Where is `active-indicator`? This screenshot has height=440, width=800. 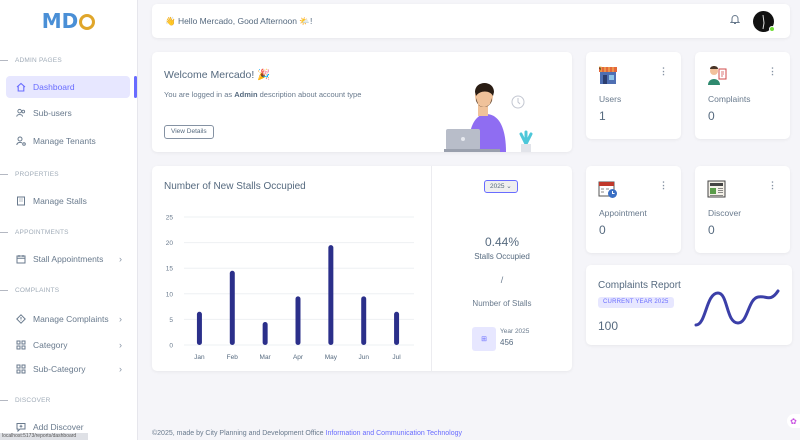 active-indicator is located at coordinates (135, 87).